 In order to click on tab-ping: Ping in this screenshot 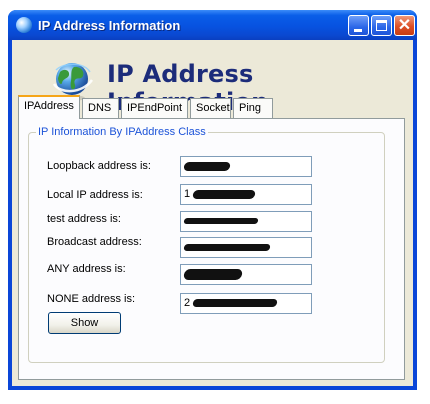, I will do `click(253, 108)`.